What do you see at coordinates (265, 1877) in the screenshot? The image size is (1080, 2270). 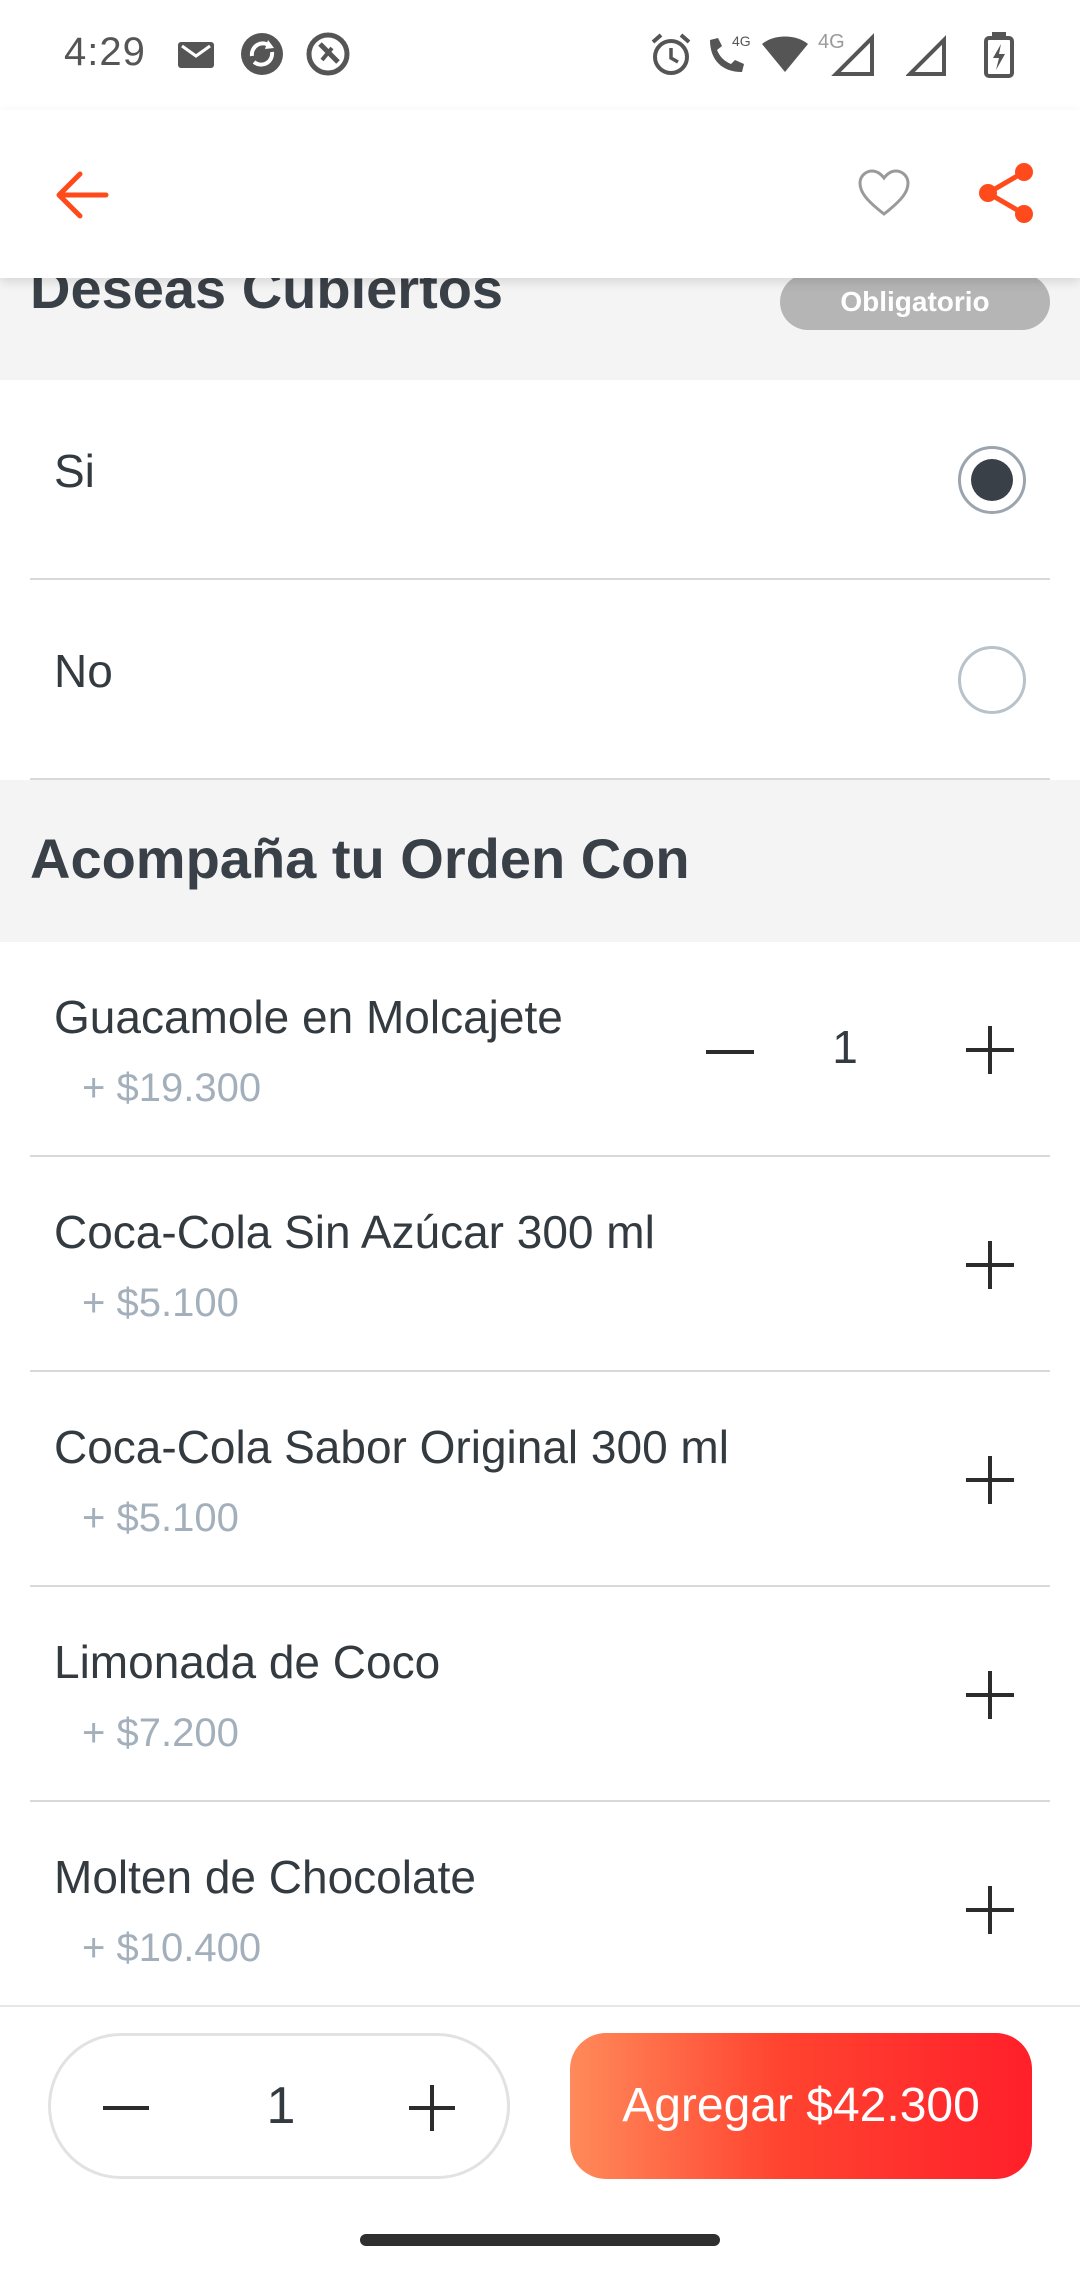 I see `item-name: Molten de Chocolate` at bounding box center [265, 1877].